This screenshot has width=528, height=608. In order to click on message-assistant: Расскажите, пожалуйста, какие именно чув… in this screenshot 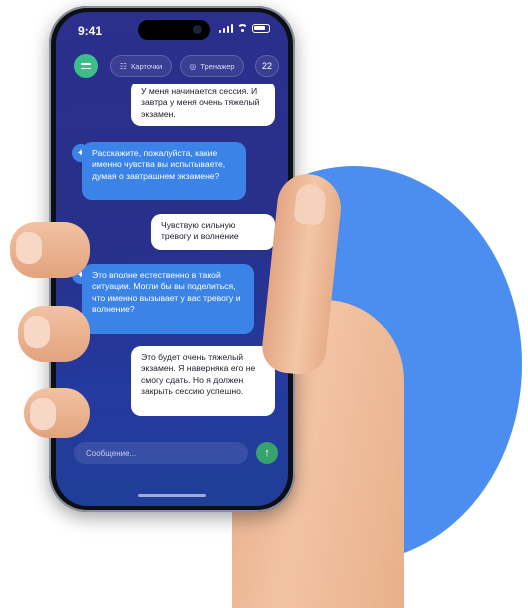, I will do `click(164, 171)`.